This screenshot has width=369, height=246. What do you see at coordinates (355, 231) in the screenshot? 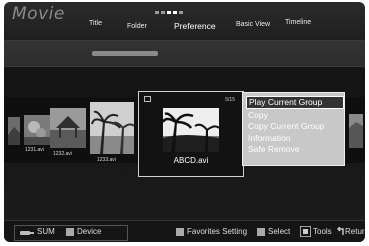
I see `return-hint: Return` at bounding box center [355, 231].